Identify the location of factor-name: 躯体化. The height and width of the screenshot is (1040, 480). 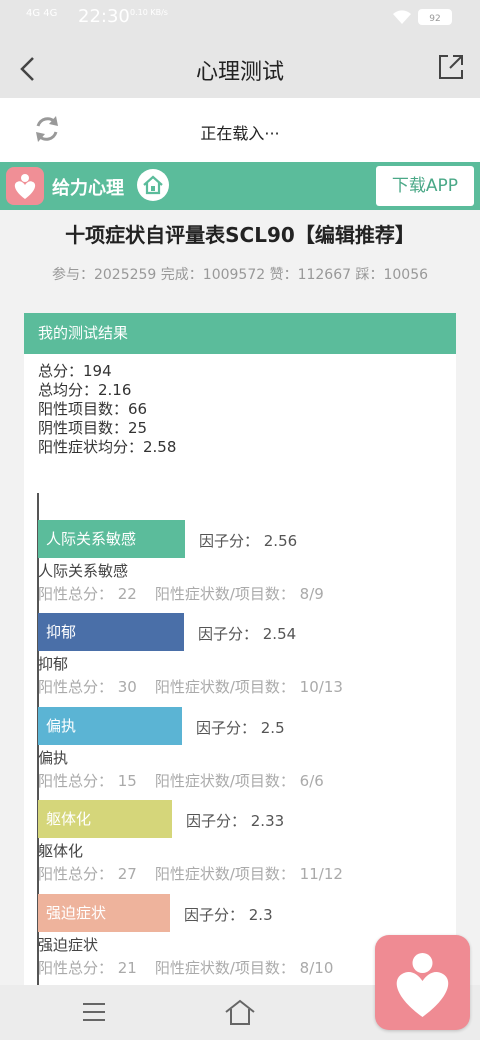
(61, 851).